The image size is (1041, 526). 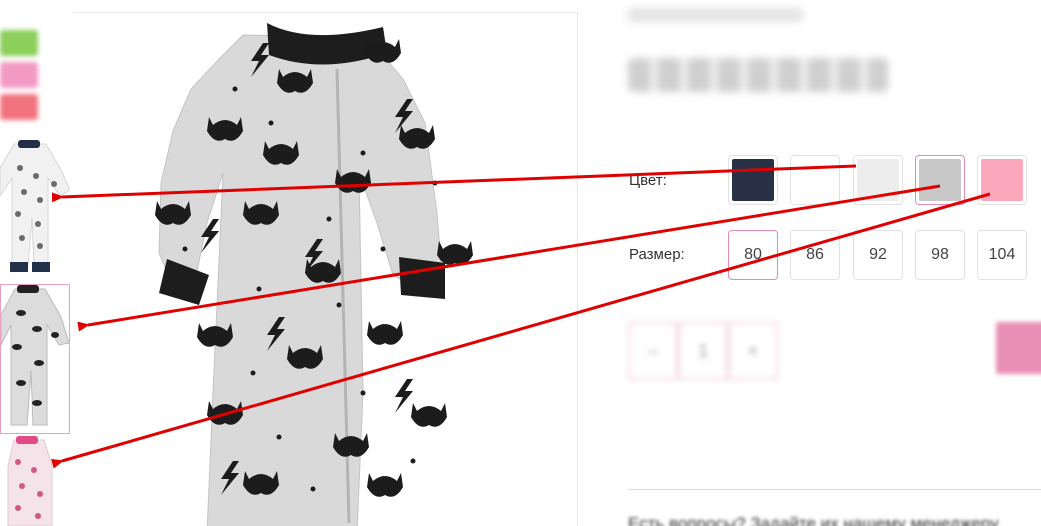 I want to click on size-option-86: 86, so click(x=815, y=255).